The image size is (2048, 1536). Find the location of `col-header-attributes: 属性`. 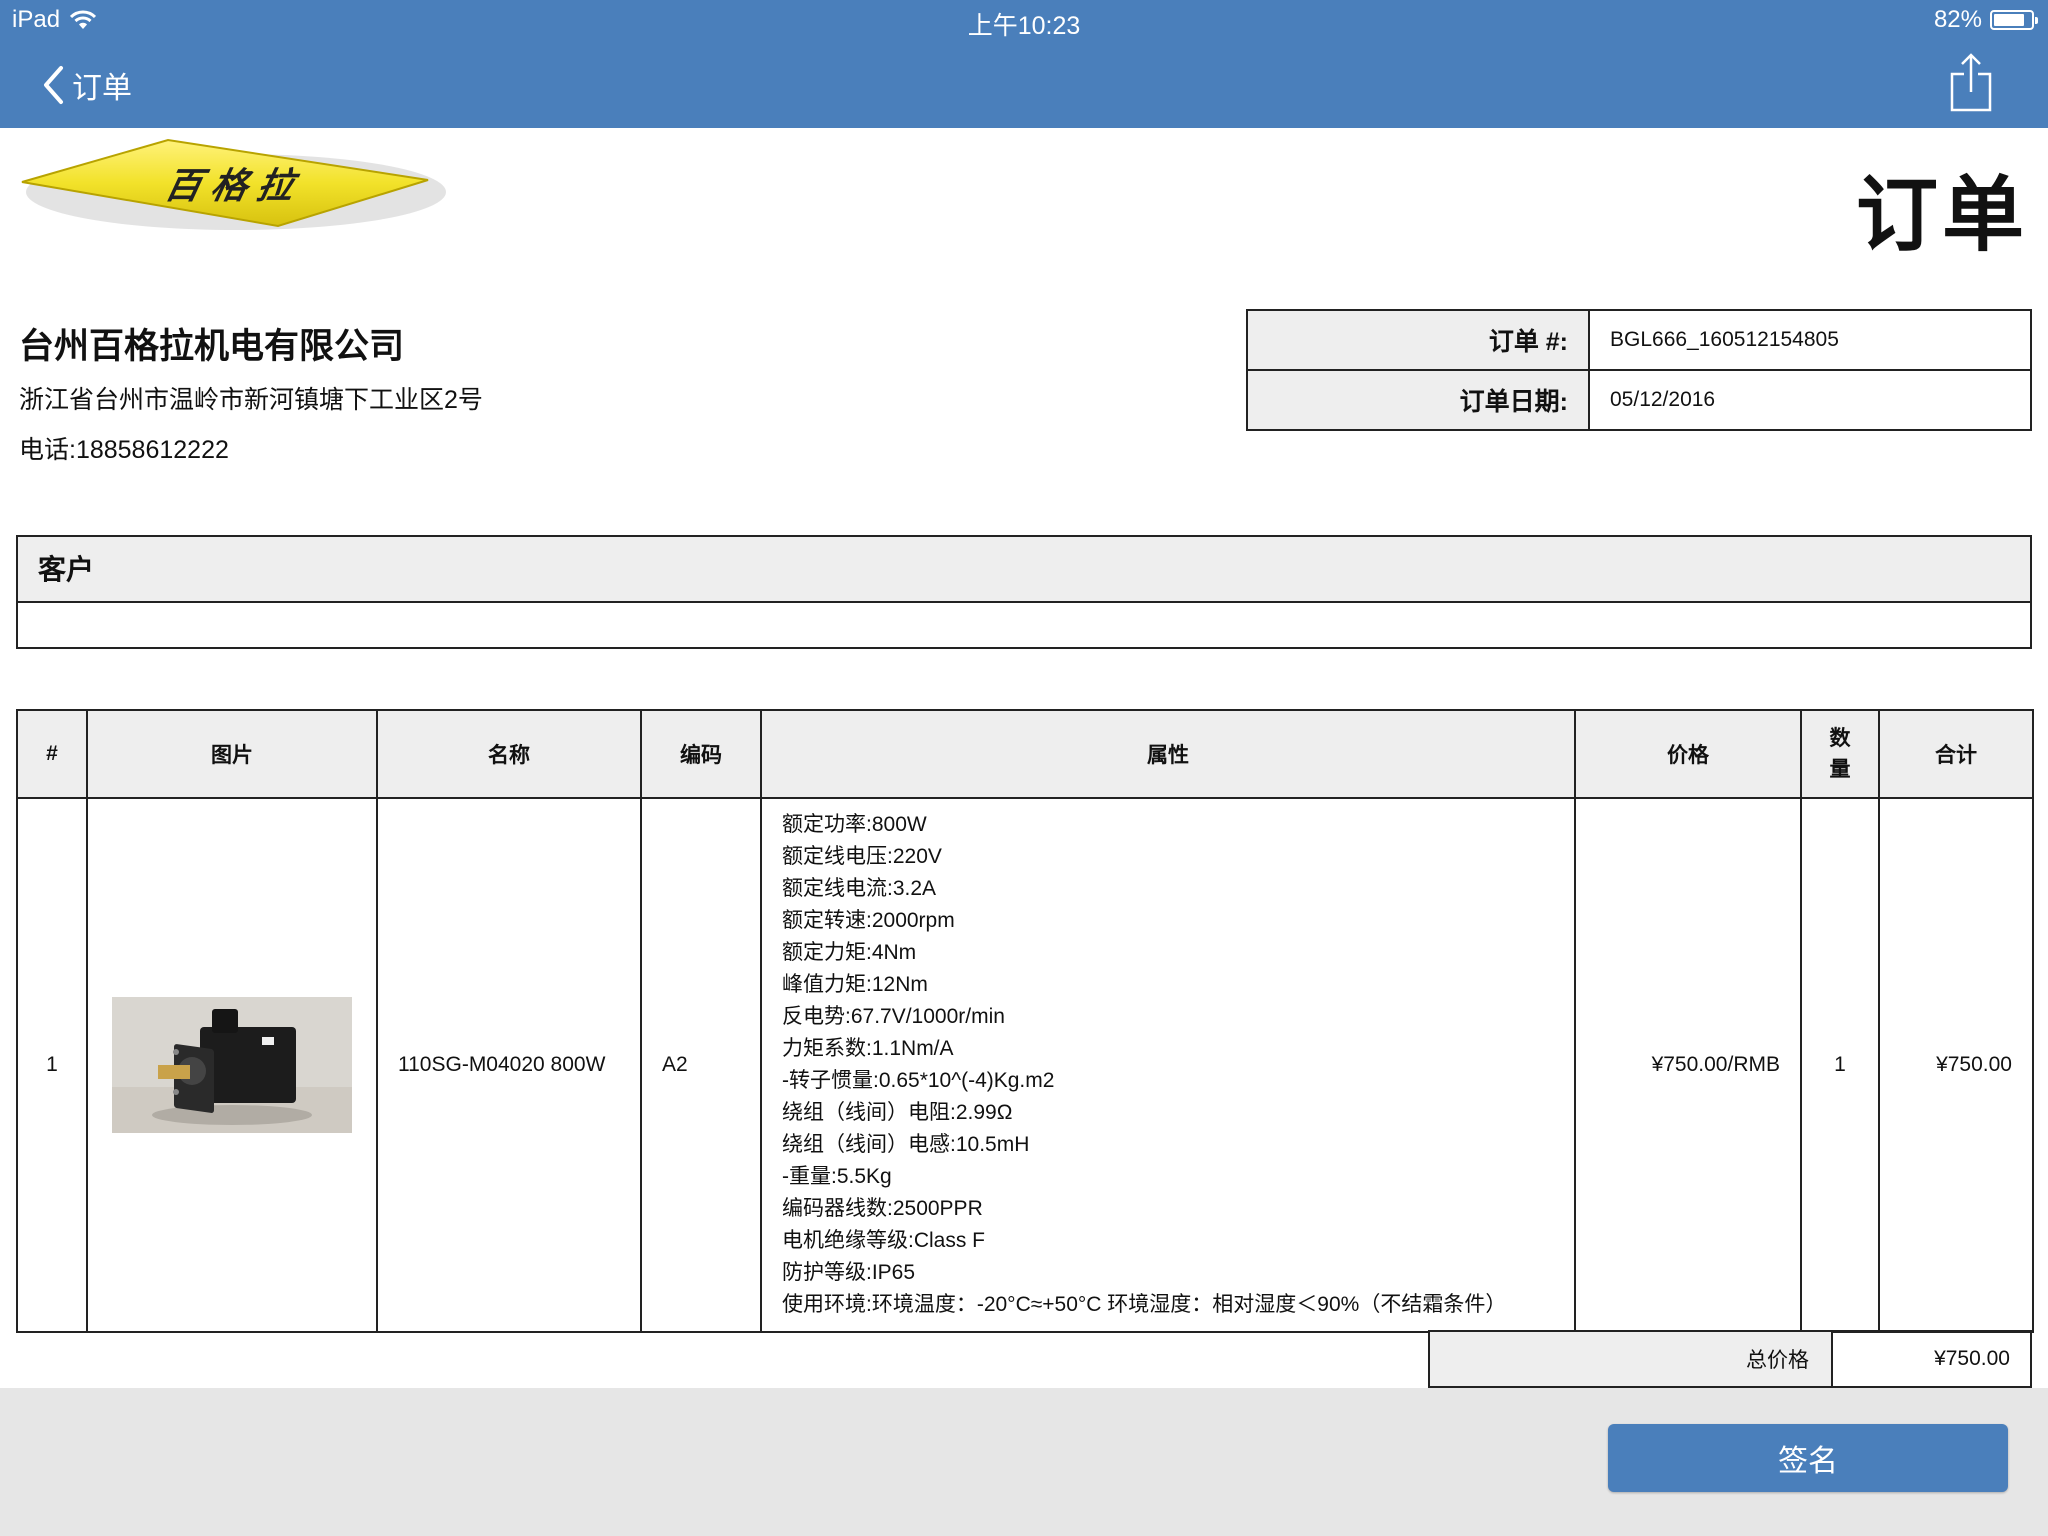

col-header-attributes: 属性 is located at coordinates (1168, 754).